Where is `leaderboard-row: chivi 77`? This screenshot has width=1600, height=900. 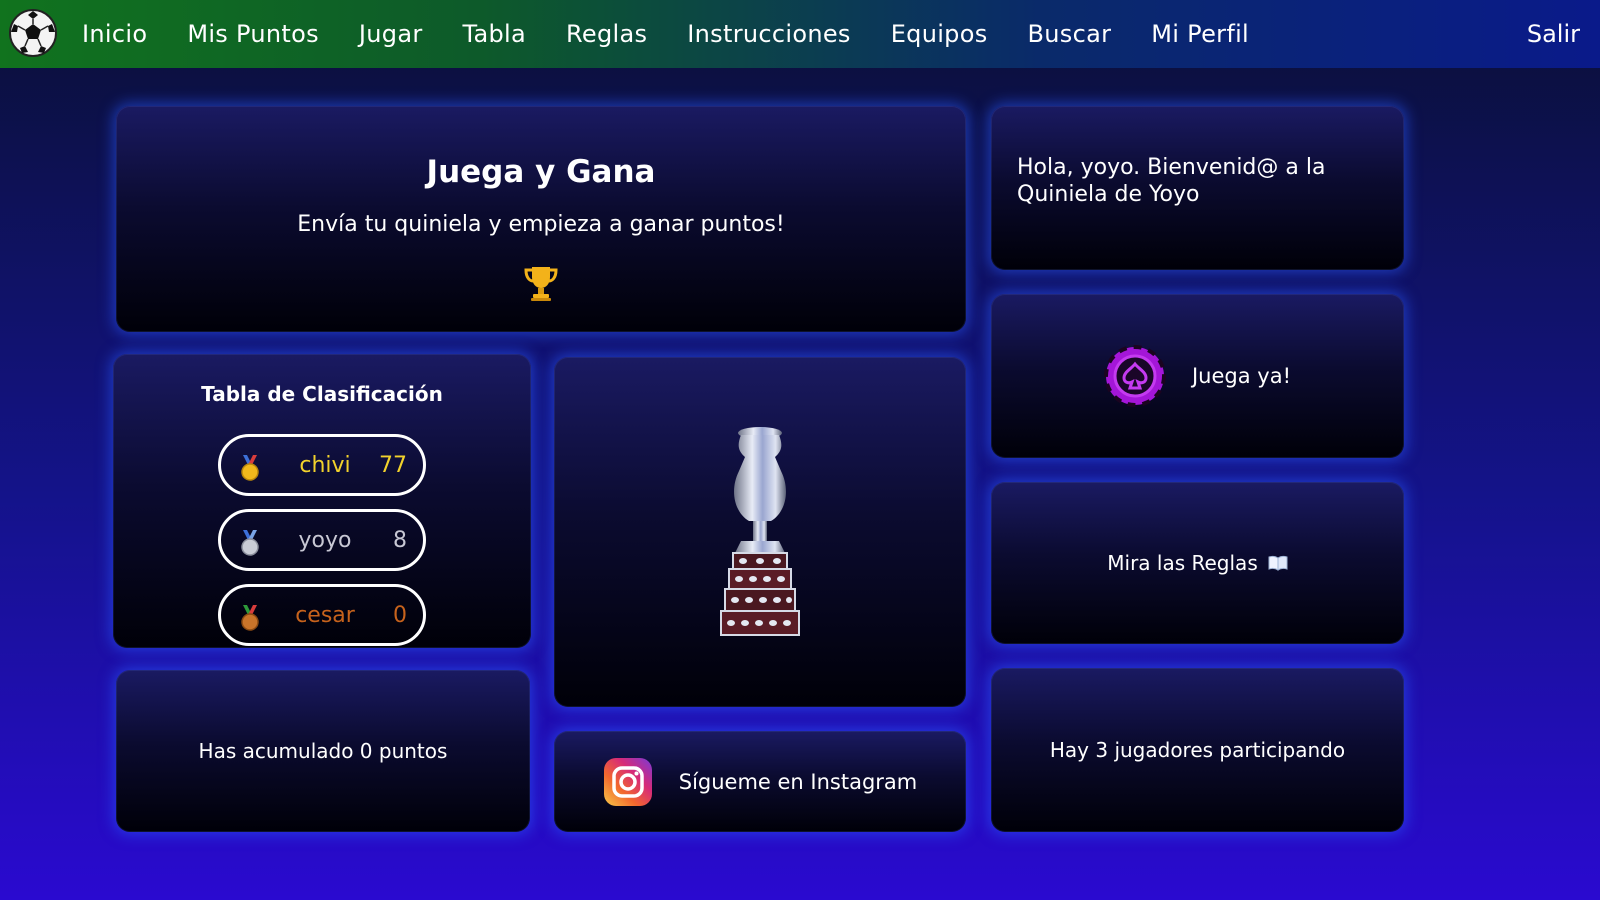 leaderboard-row: chivi 77 is located at coordinates (322, 465).